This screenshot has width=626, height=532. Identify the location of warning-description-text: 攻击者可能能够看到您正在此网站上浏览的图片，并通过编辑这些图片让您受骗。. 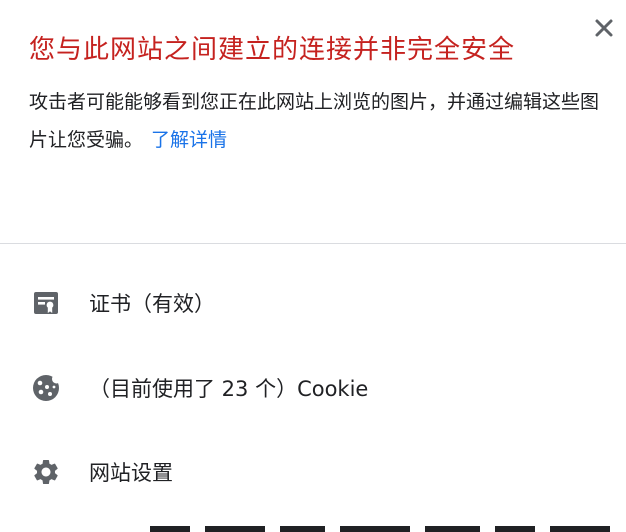
(314, 121).